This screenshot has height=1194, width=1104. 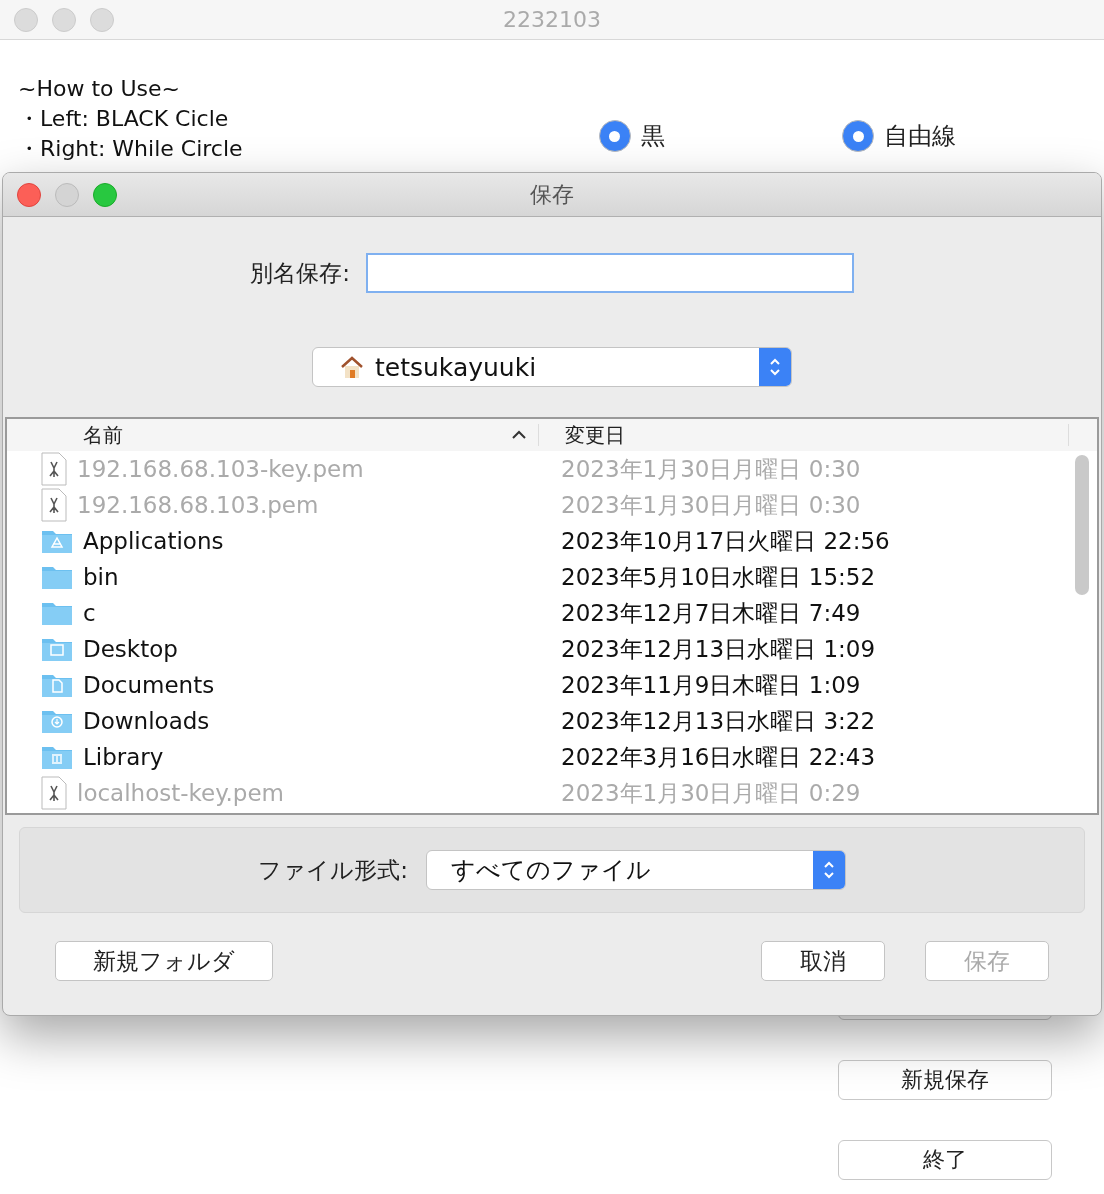 I want to click on dialog-button: 新規フォルダ, so click(x=164, y=961).